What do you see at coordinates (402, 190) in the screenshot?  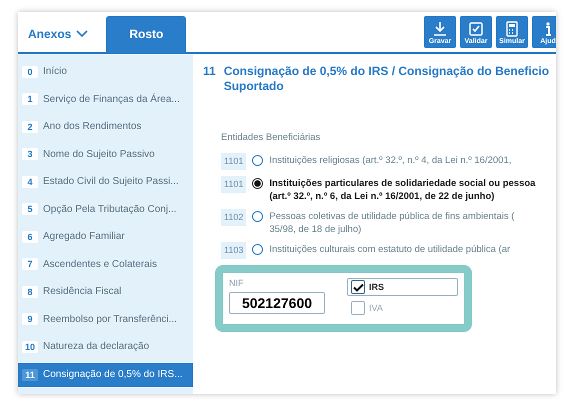 I see `option-label: Instituições particulares de solidariedade social ou pessoa (art.º 32.º, n.º 6, da Lei n.º 16/2001, de 22 de junho)` at bounding box center [402, 190].